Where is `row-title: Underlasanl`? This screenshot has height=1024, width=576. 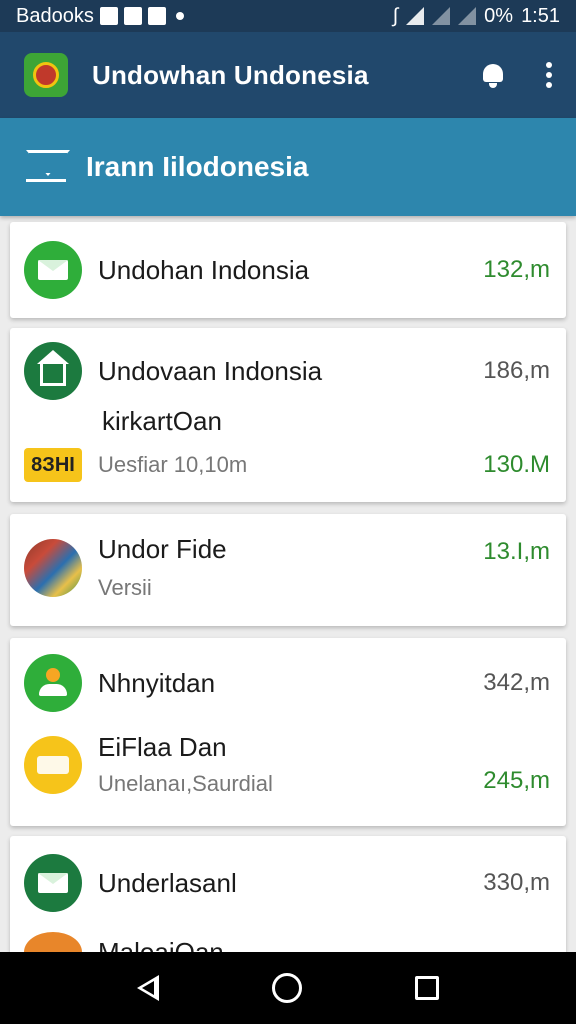 row-title: Underlasanl is located at coordinates (167, 882).